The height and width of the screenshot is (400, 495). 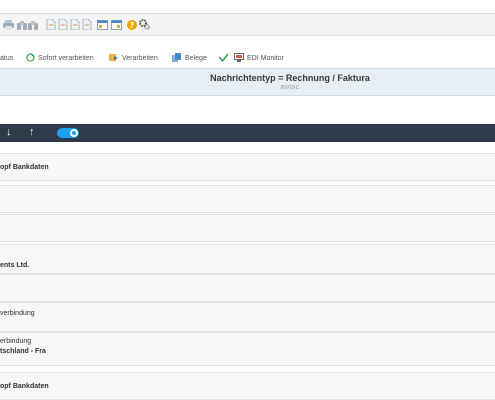 I want to click on belege-label: Belege, so click(x=196, y=58).